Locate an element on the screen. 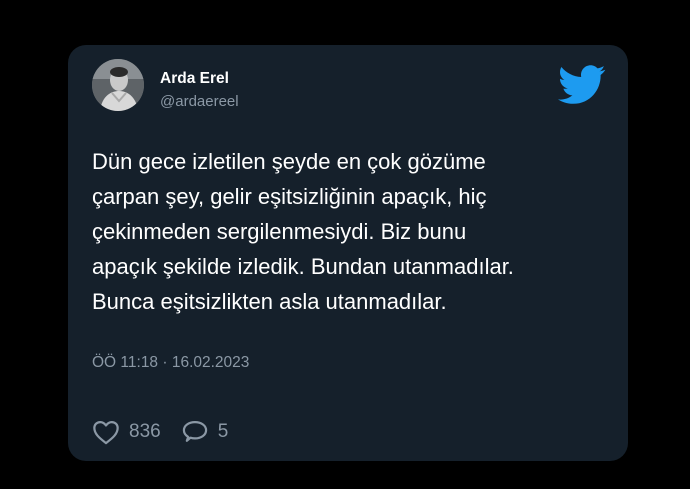  speech-bubble-icon is located at coordinates (194, 431).